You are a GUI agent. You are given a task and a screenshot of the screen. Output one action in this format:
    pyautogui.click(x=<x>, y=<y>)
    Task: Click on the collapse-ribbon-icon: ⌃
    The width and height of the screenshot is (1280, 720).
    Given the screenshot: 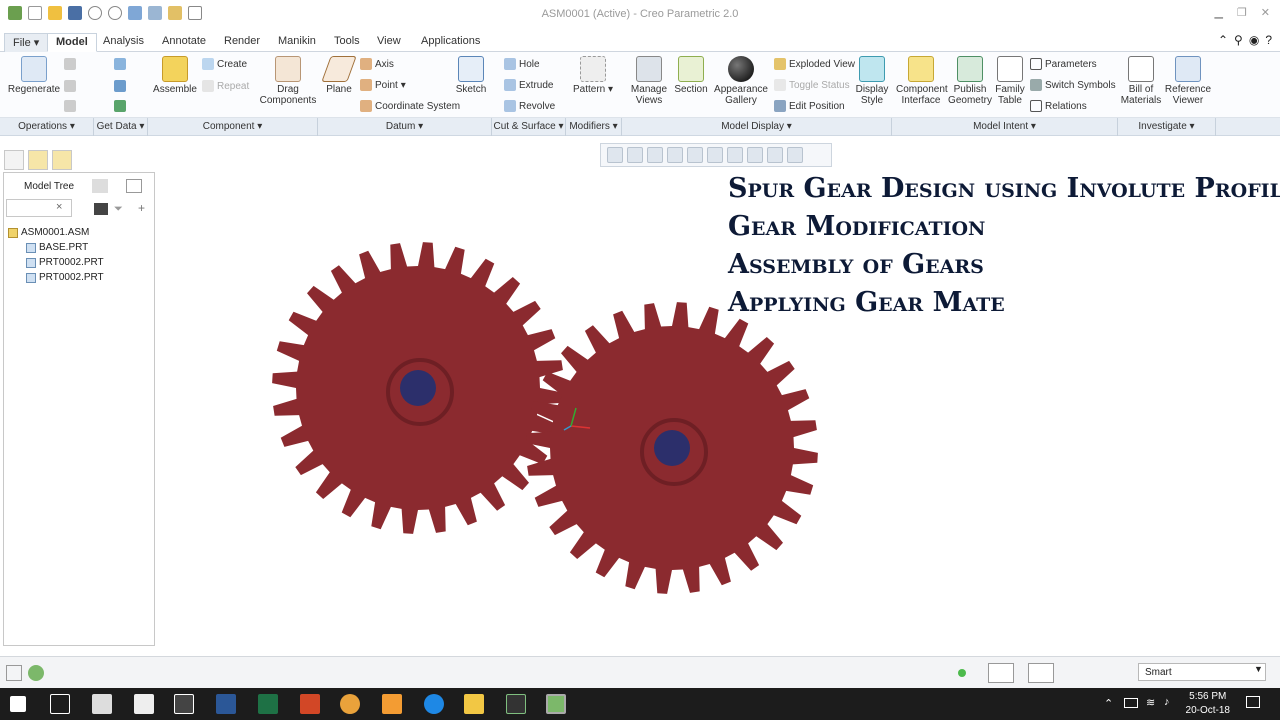 What is the action you would take?
    pyautogui.click(x=1223, y=40)
    